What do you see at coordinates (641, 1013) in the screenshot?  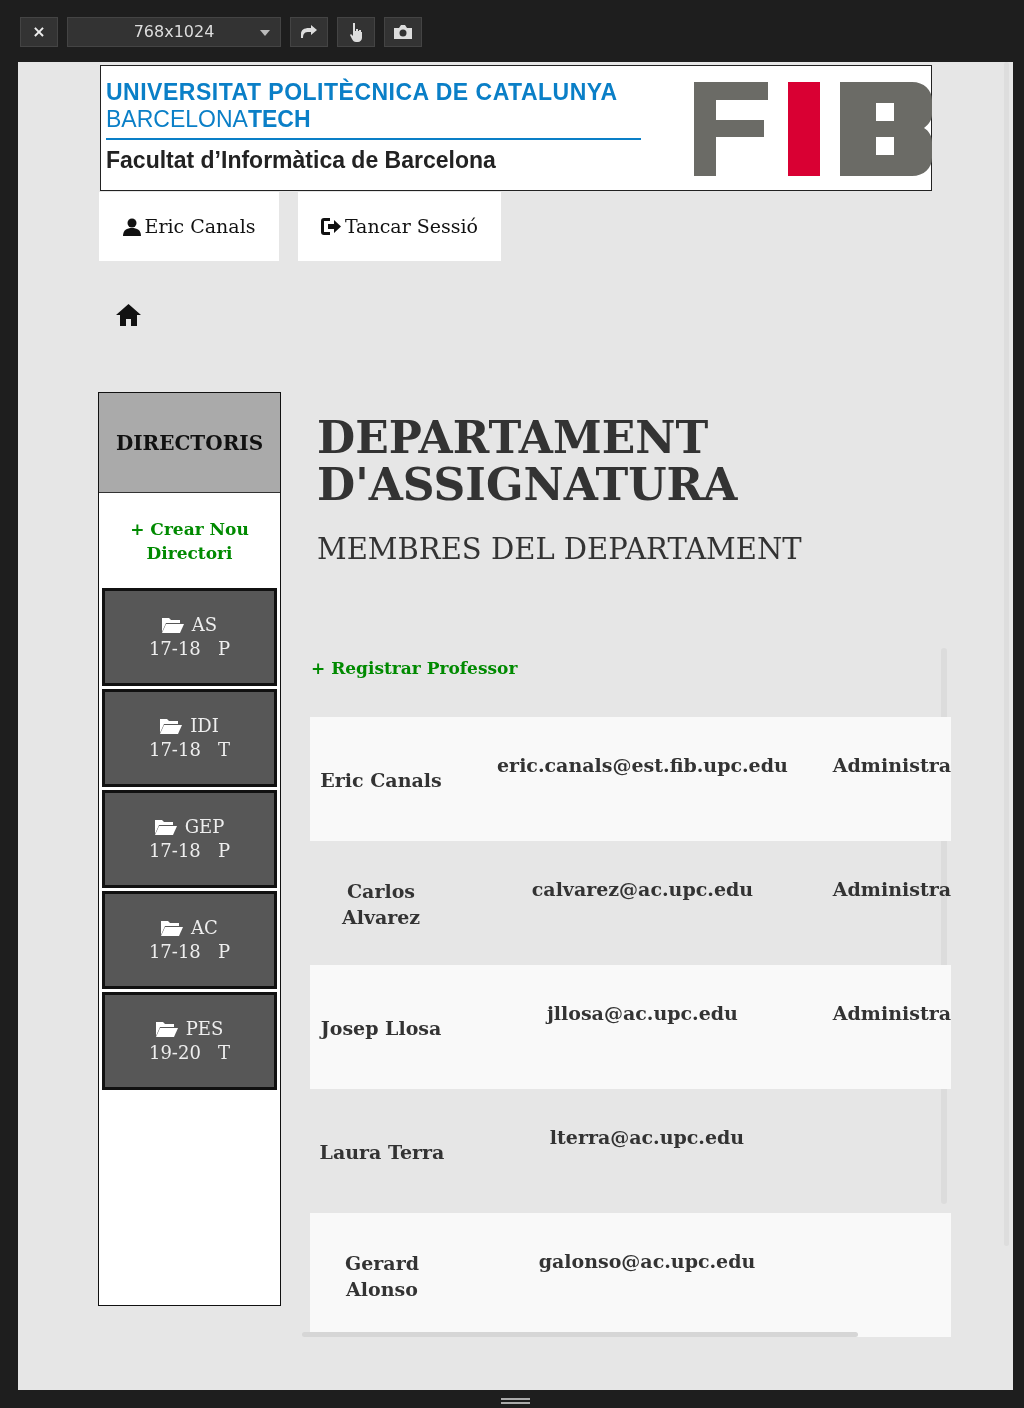 I see `email-cell-text: jllosa@ac.upc.edu` at bounding box center [641, 1013].